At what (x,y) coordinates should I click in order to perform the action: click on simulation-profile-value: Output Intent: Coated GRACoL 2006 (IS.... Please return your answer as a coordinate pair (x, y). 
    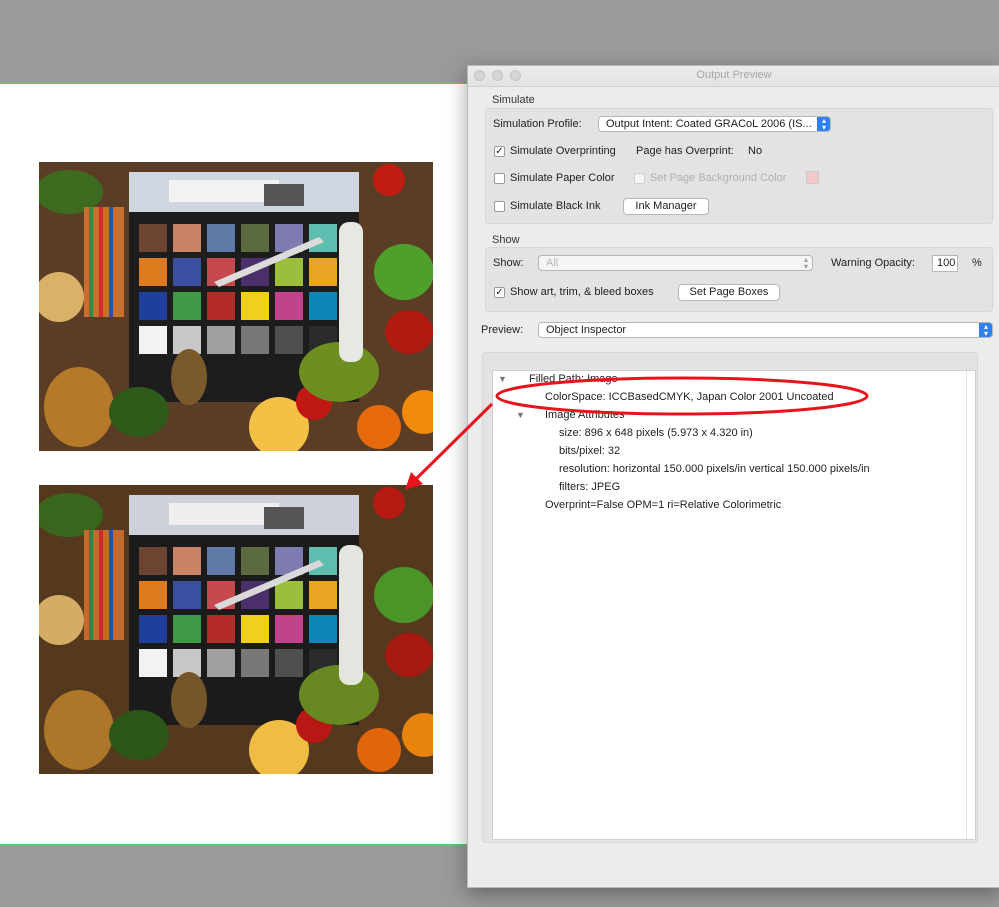
    Looking at the image, I should click on (709, 124).